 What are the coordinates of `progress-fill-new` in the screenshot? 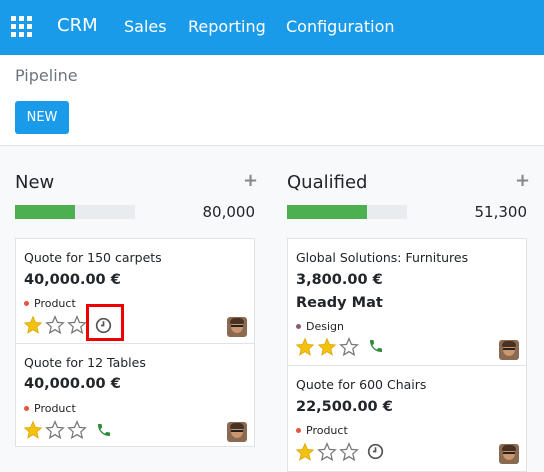 It's located at (45, 212).